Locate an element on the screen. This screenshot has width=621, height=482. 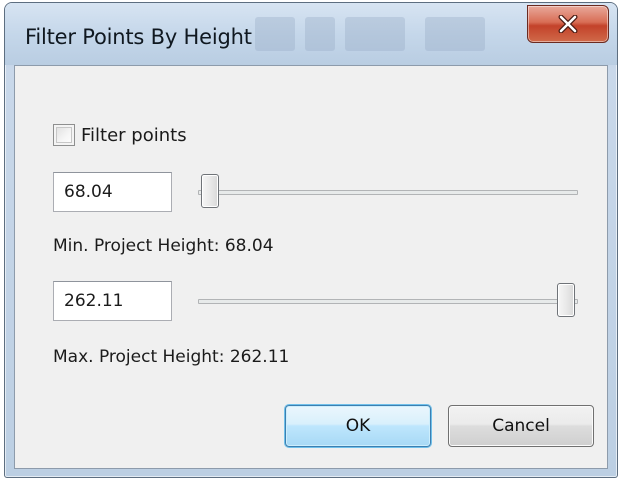
min-height-slider is located at coordinates (388, 192).